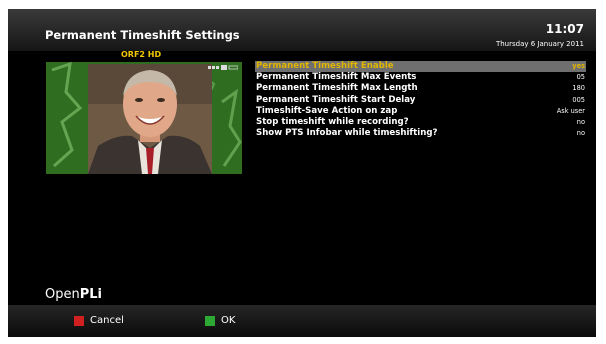  I want to click on clock-date: Thursday 6 January 2011, so click(539, 44).